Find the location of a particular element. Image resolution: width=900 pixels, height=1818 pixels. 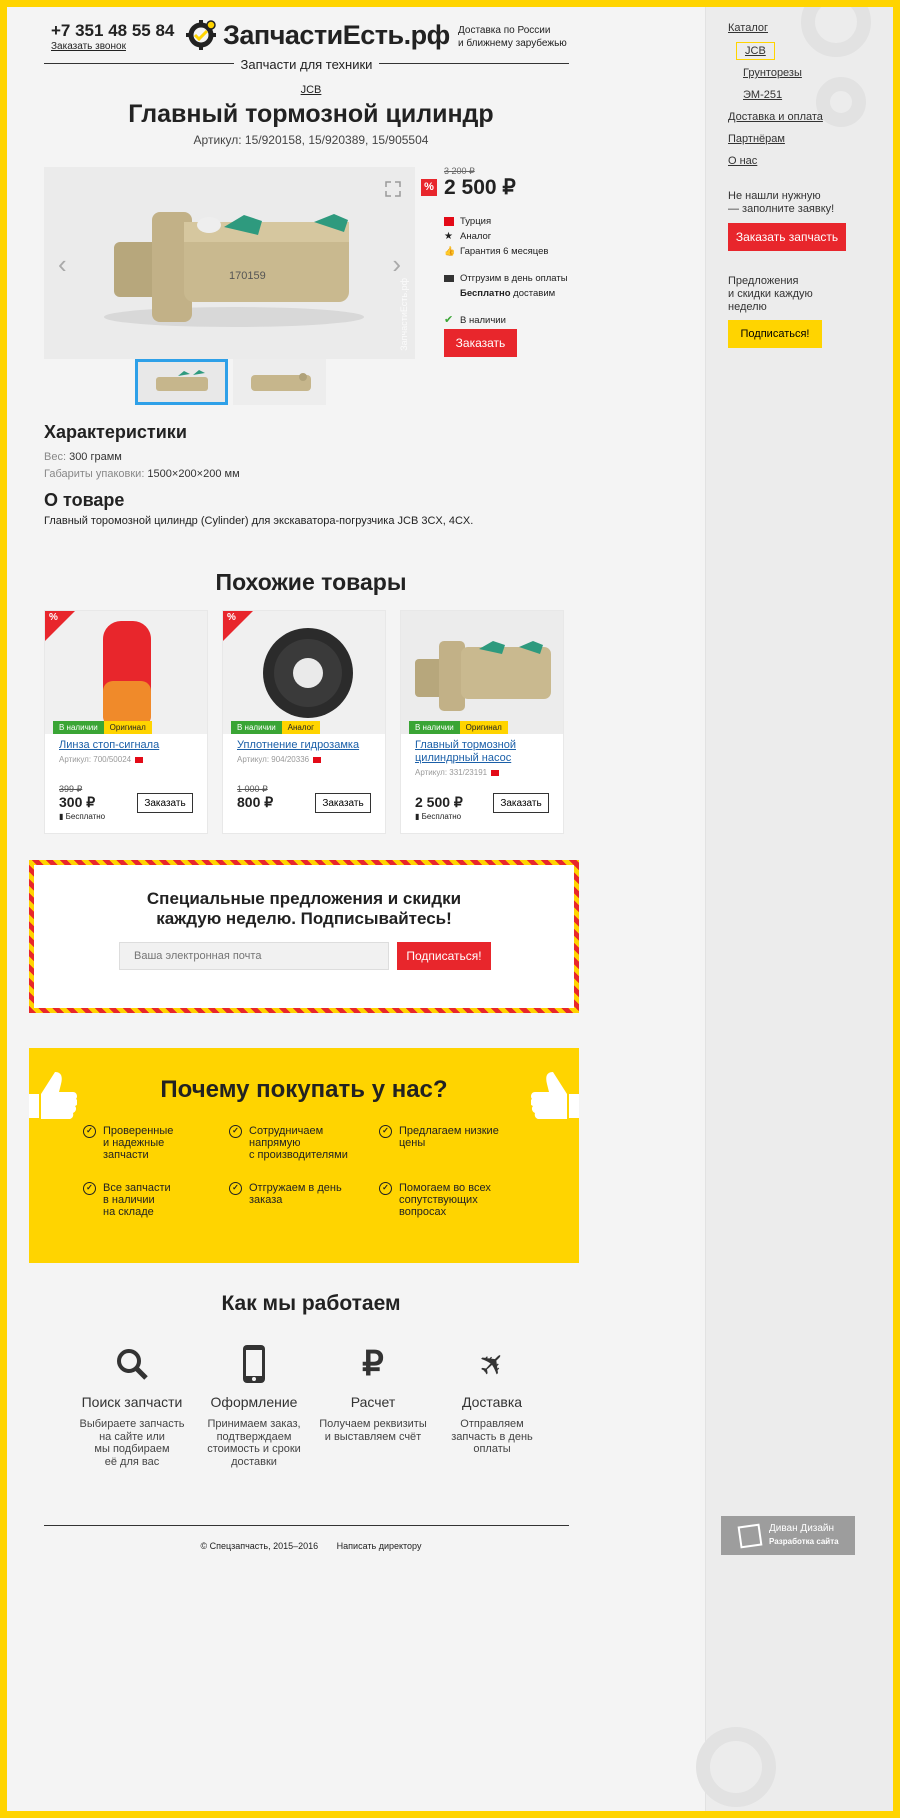

sidebar-item-delivery: Доставка и оплата is located at coordinates (775, 117).